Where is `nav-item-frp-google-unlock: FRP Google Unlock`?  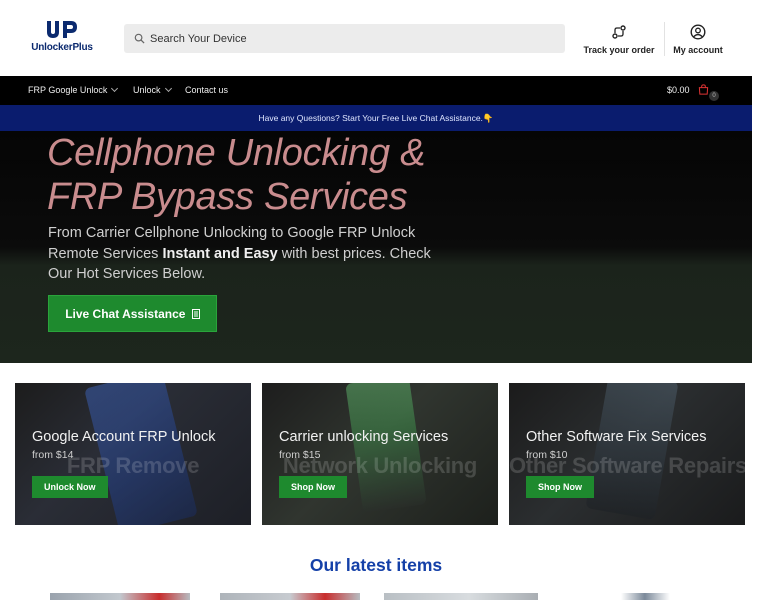
nav-item-frp-google-unlock: FRP Google Unlock is located at coordinates (73, 90).